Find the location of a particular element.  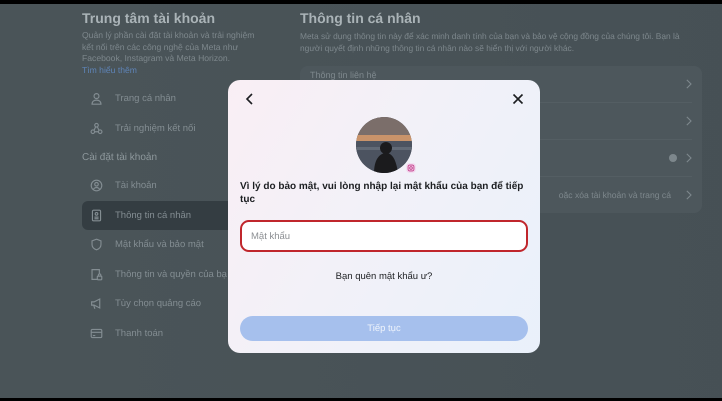

sidebar-item: Thông tin và quyền của bạ is located at coordinates (186, 274).